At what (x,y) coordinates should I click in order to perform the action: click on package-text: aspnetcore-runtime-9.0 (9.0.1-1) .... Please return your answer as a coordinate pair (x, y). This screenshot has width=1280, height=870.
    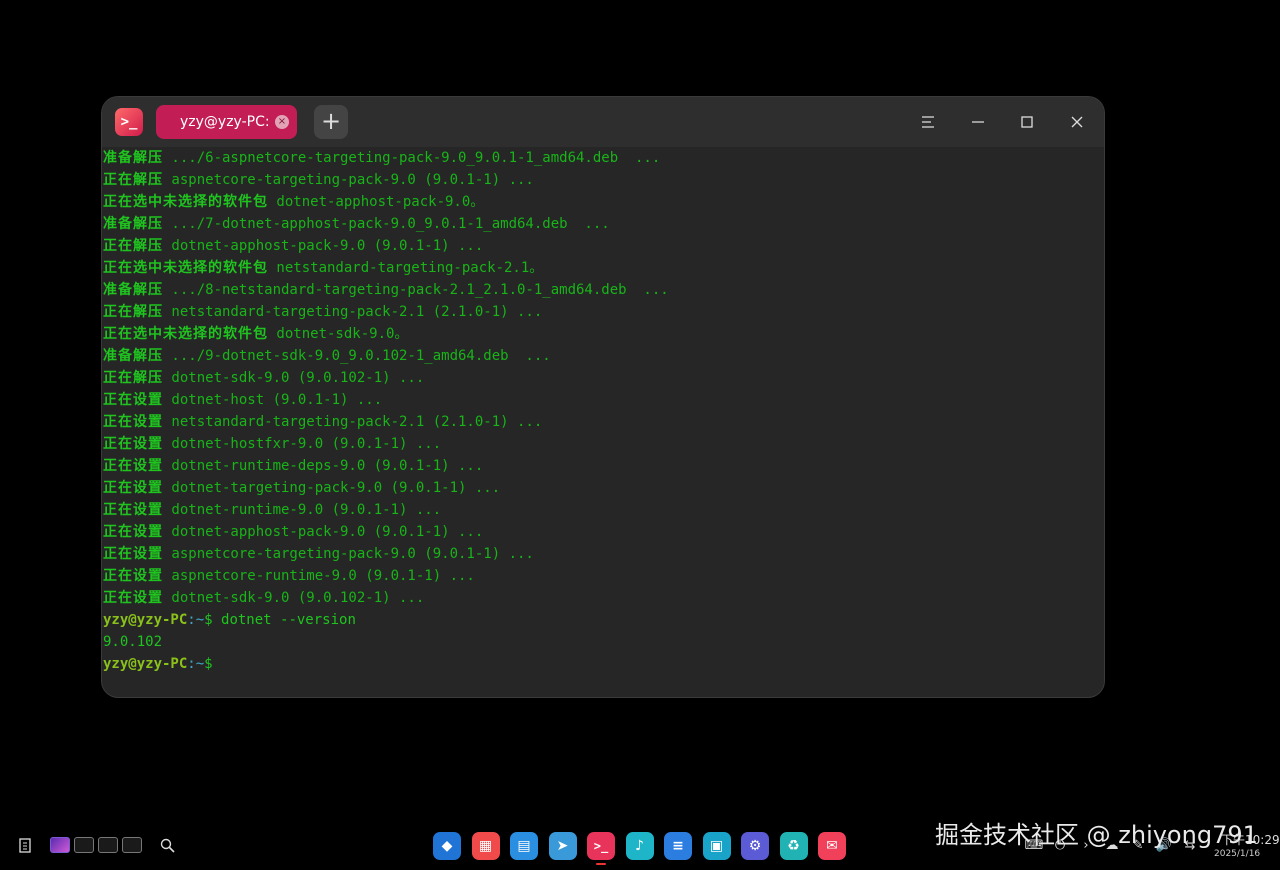
    Looking at the image, I should click on (319, 576).